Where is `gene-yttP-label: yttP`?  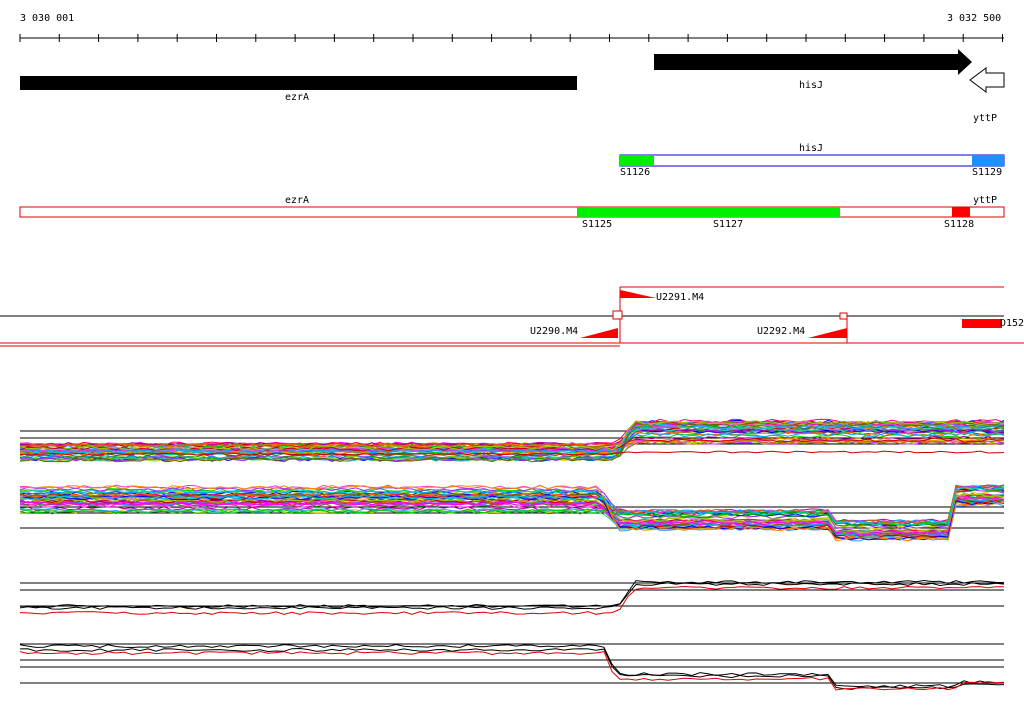
gene-yttP-label: yttP is located at coordinates (985, 118).